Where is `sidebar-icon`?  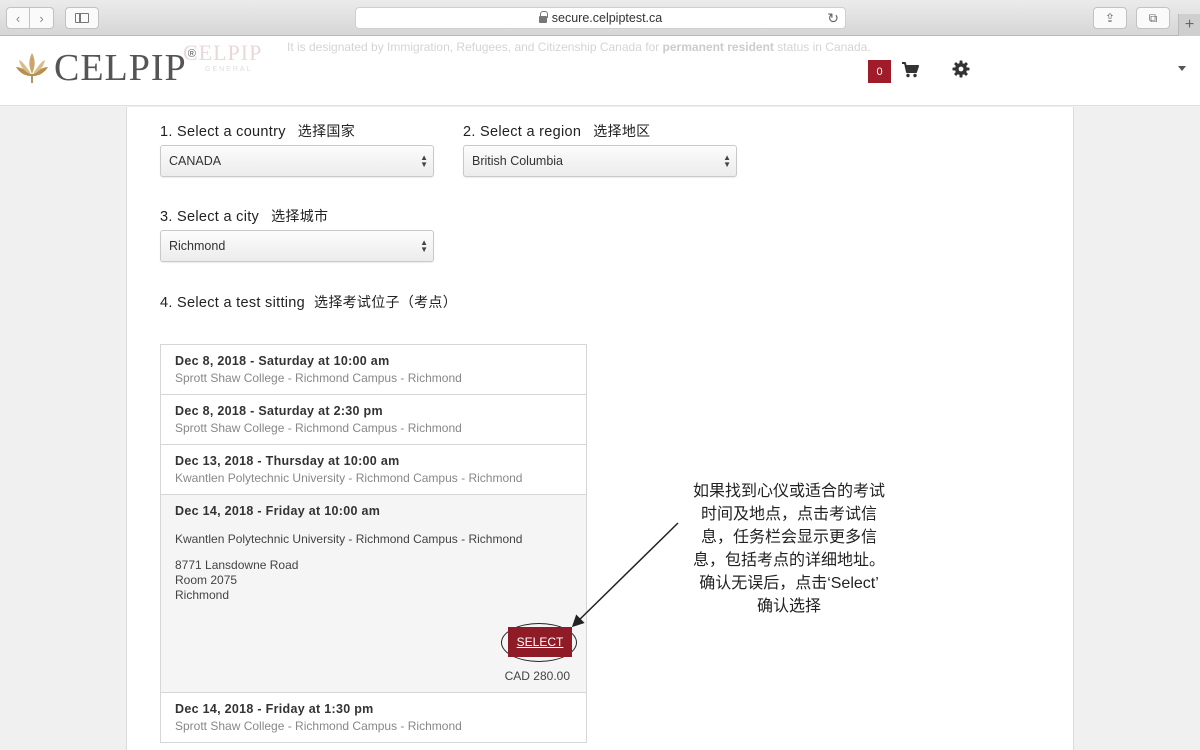 sidebar-icon is located at coordinates (82, 18).